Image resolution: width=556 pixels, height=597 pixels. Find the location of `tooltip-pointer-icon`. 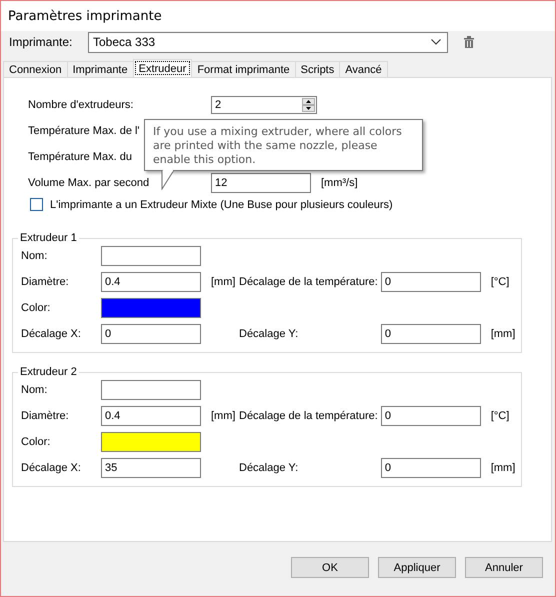

tooltip-pointer-icon is located at coordinates (168, 180).